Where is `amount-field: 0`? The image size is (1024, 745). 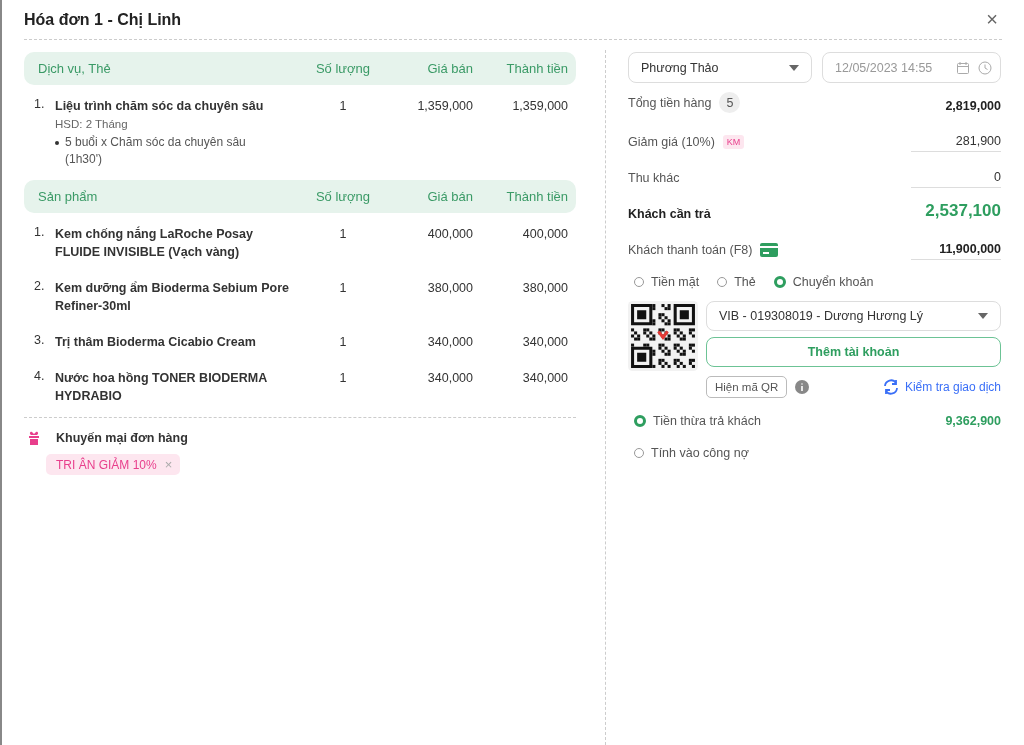
amount-field: 0 is located at coordinates (956, 179).